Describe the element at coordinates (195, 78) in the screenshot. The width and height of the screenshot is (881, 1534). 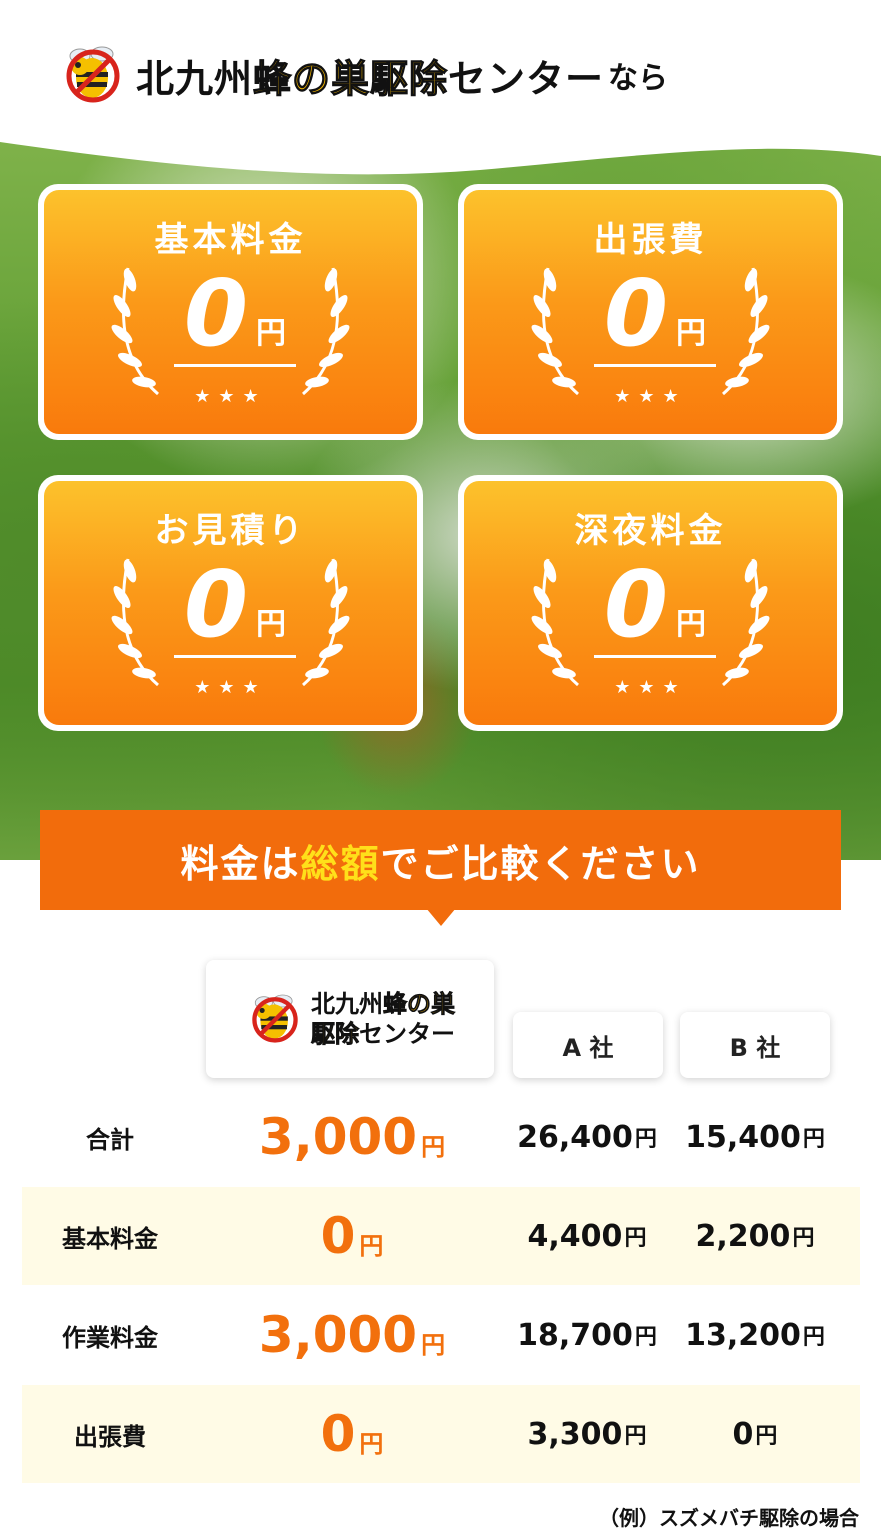
I see `title-part1: 北九州` at that location.